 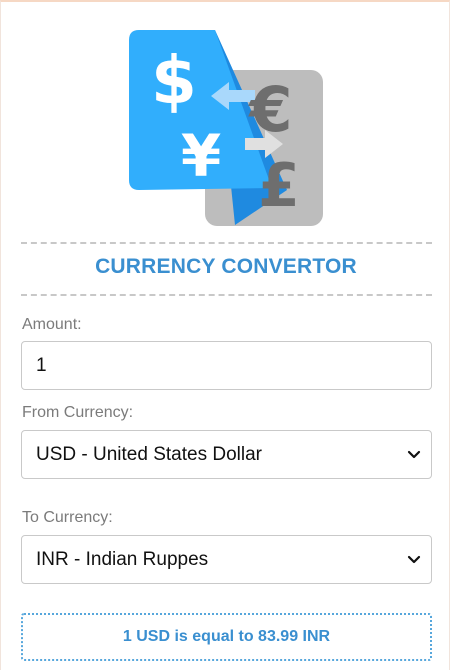 What do you see at coordinates (41, 365) in the screenshot?
I see `amount-value: 1` at bounding box center [41, 365].